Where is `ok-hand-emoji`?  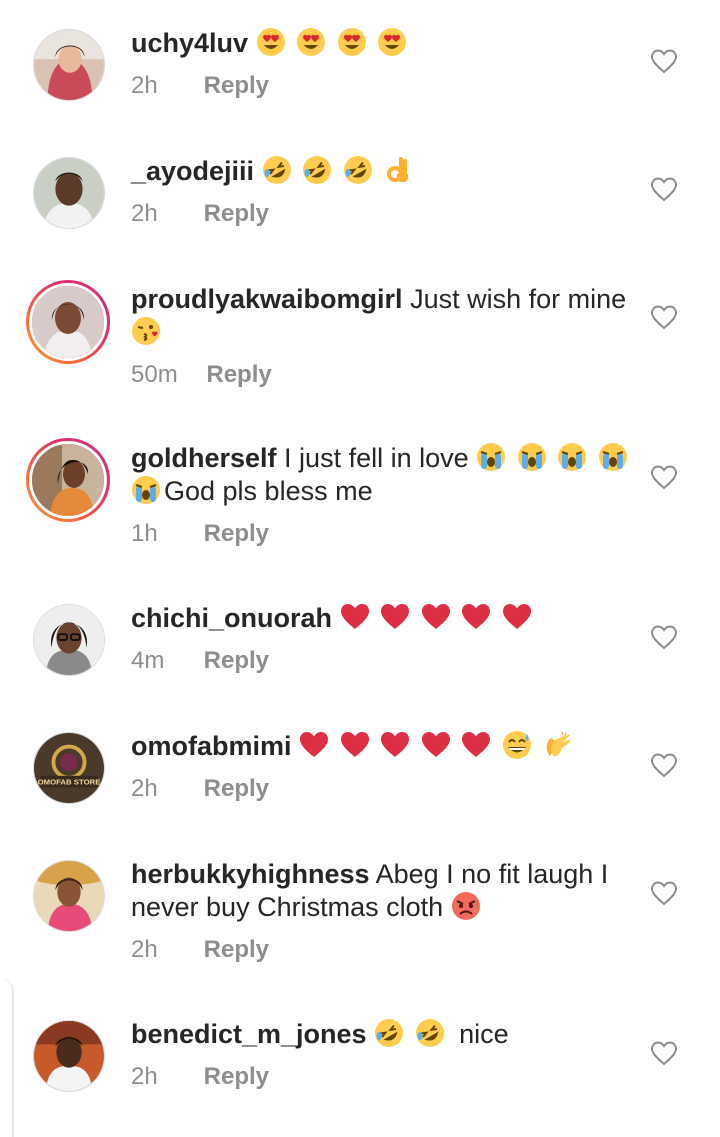
ok-hand-emoji is located at coordinates (398, 170).